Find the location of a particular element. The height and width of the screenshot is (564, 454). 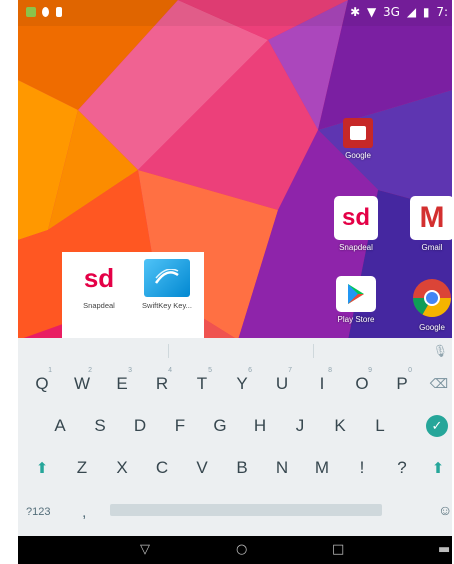

home-icon: ○ is located at coordinates (241, 549).